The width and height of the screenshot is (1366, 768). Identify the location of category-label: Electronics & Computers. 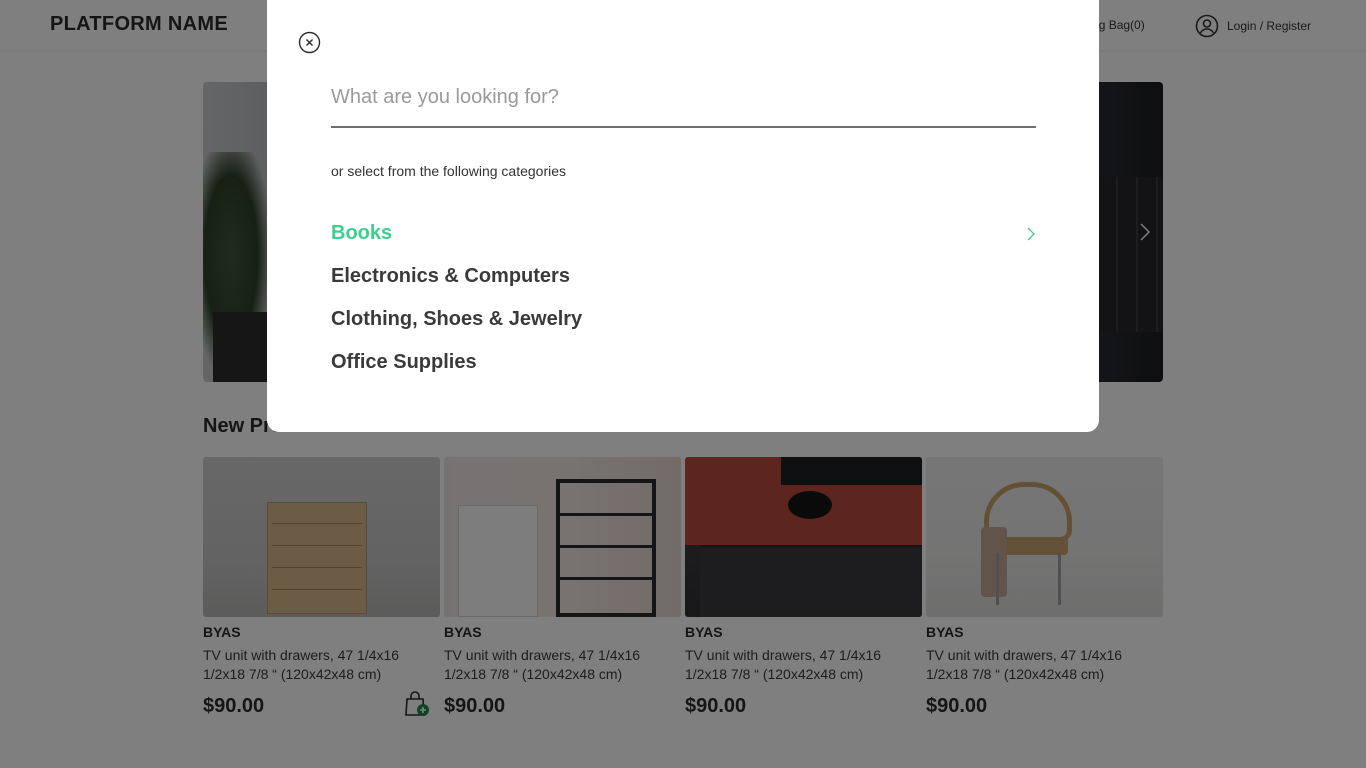
(450, 276).